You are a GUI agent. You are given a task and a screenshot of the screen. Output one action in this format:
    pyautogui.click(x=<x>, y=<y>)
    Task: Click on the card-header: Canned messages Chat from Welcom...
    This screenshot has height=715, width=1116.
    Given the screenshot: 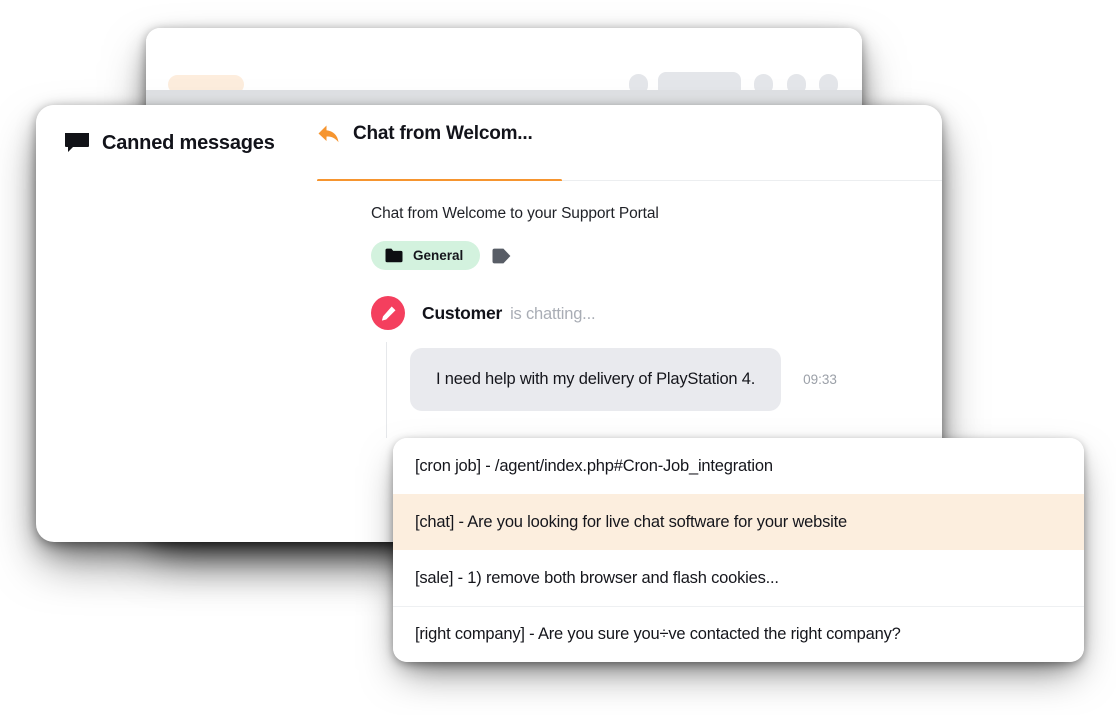 What is the action you would take?
    pyautogui.click(x=489, y=143)
    